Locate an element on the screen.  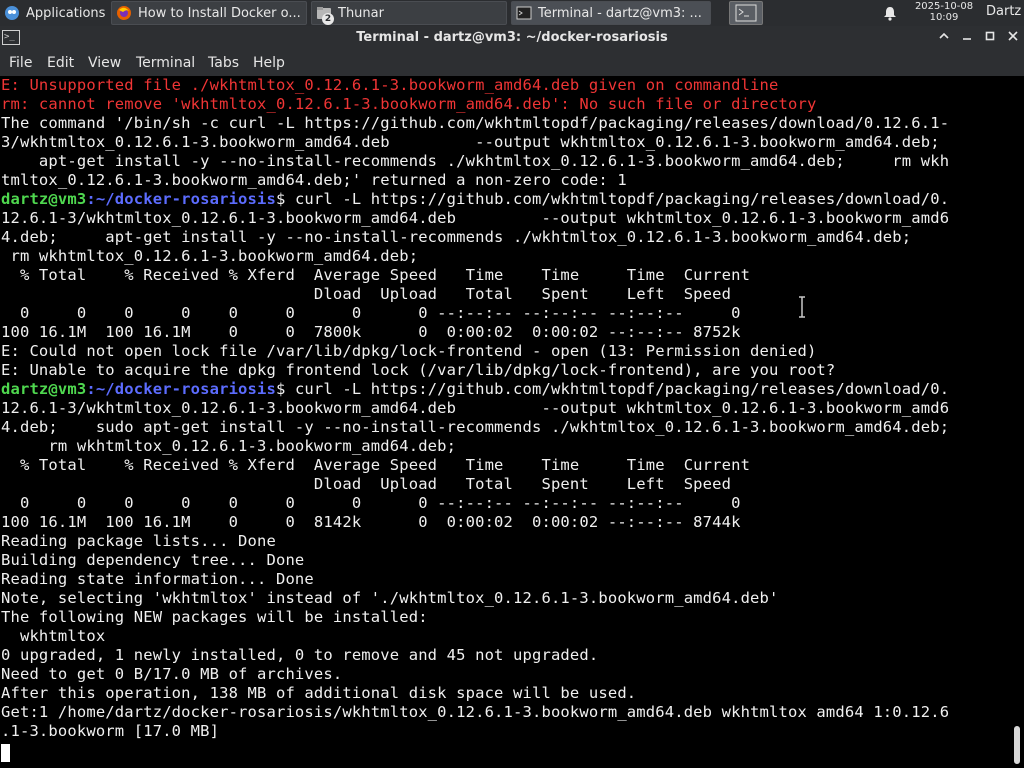
clock-date: 2025-10-08 is located at coordinates (944, 6).